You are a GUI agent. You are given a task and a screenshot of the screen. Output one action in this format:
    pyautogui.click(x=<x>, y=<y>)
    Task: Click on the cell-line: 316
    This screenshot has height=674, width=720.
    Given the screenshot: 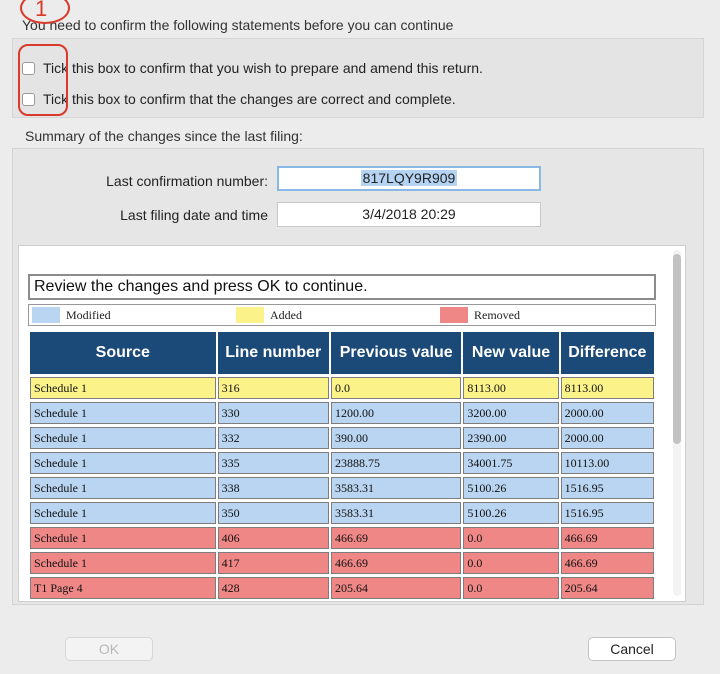 What is the action you would take?
    pyautogui.click(x=273, y=388)
    